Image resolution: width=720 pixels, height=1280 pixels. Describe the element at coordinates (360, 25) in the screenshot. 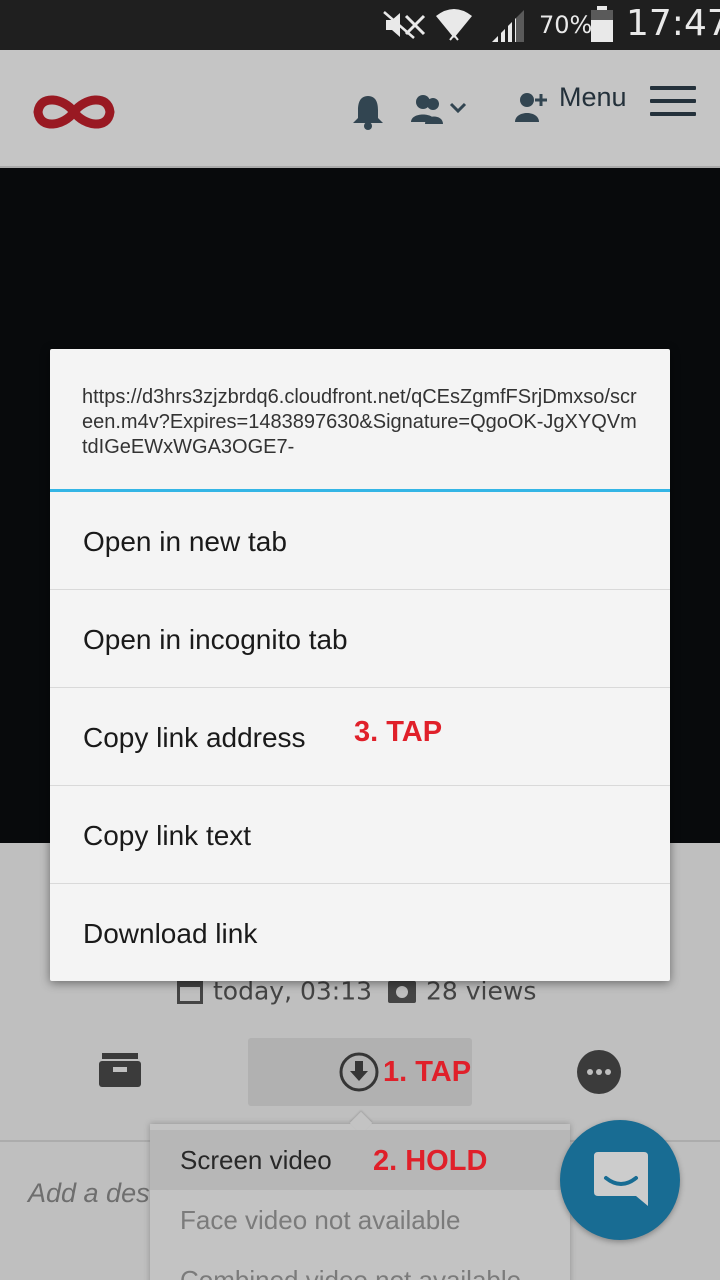

I see `status-bar: 70% 17:47` at that location.